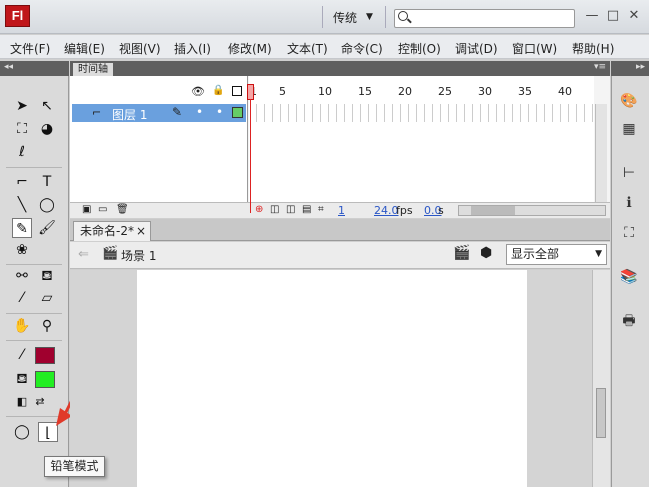  Describe the element at coordinates (601, 378) in the screenshot. I see `stage-scrollbar` at that location.